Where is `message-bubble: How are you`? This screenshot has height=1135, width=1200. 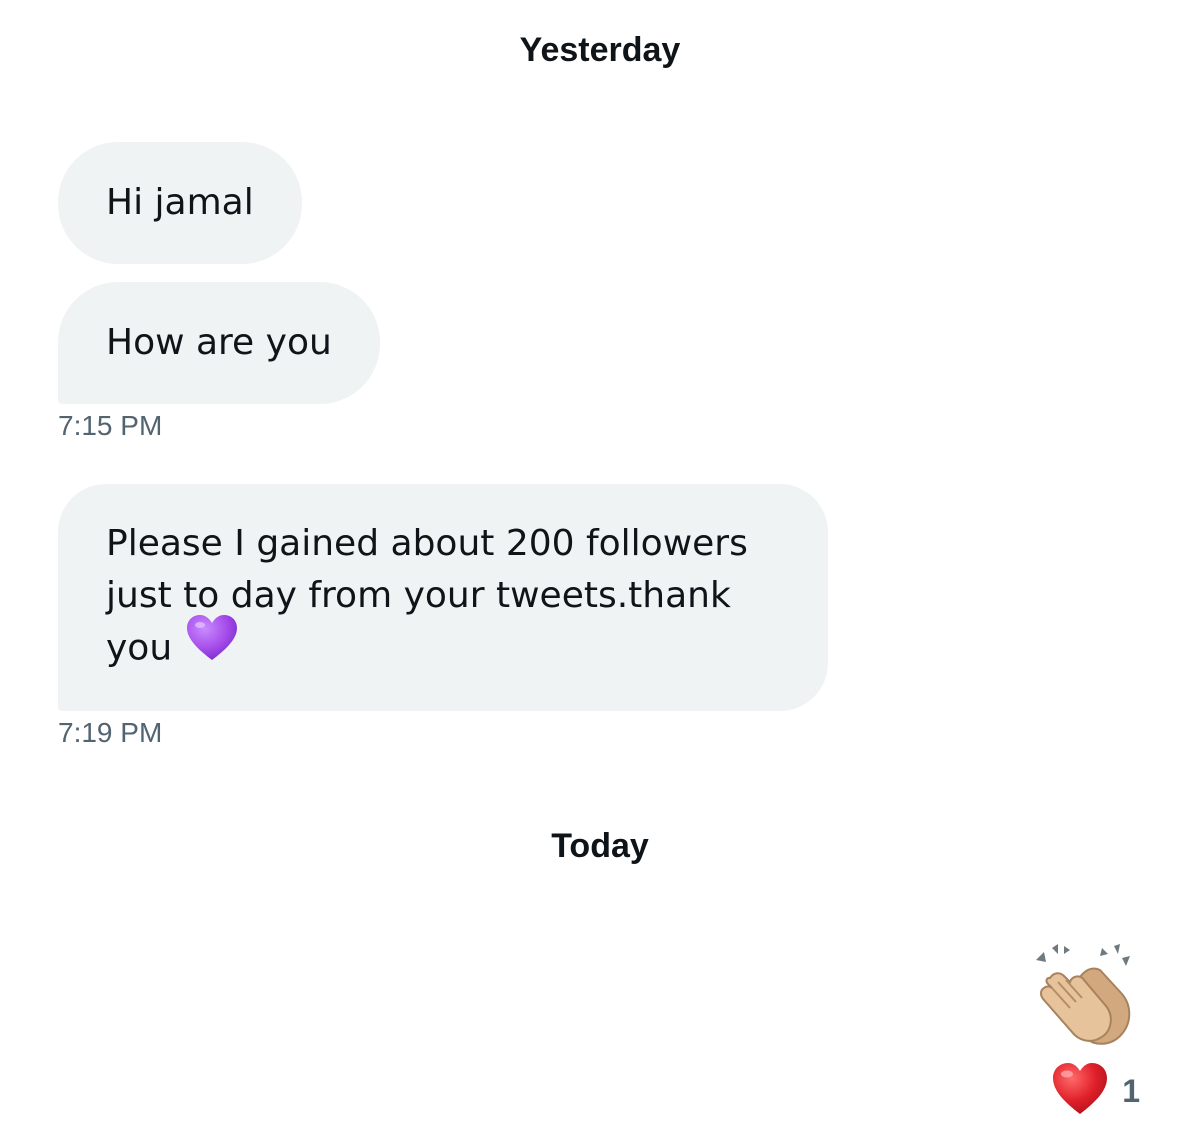 message-bubble: How are you is located at coordinates (219, 343).